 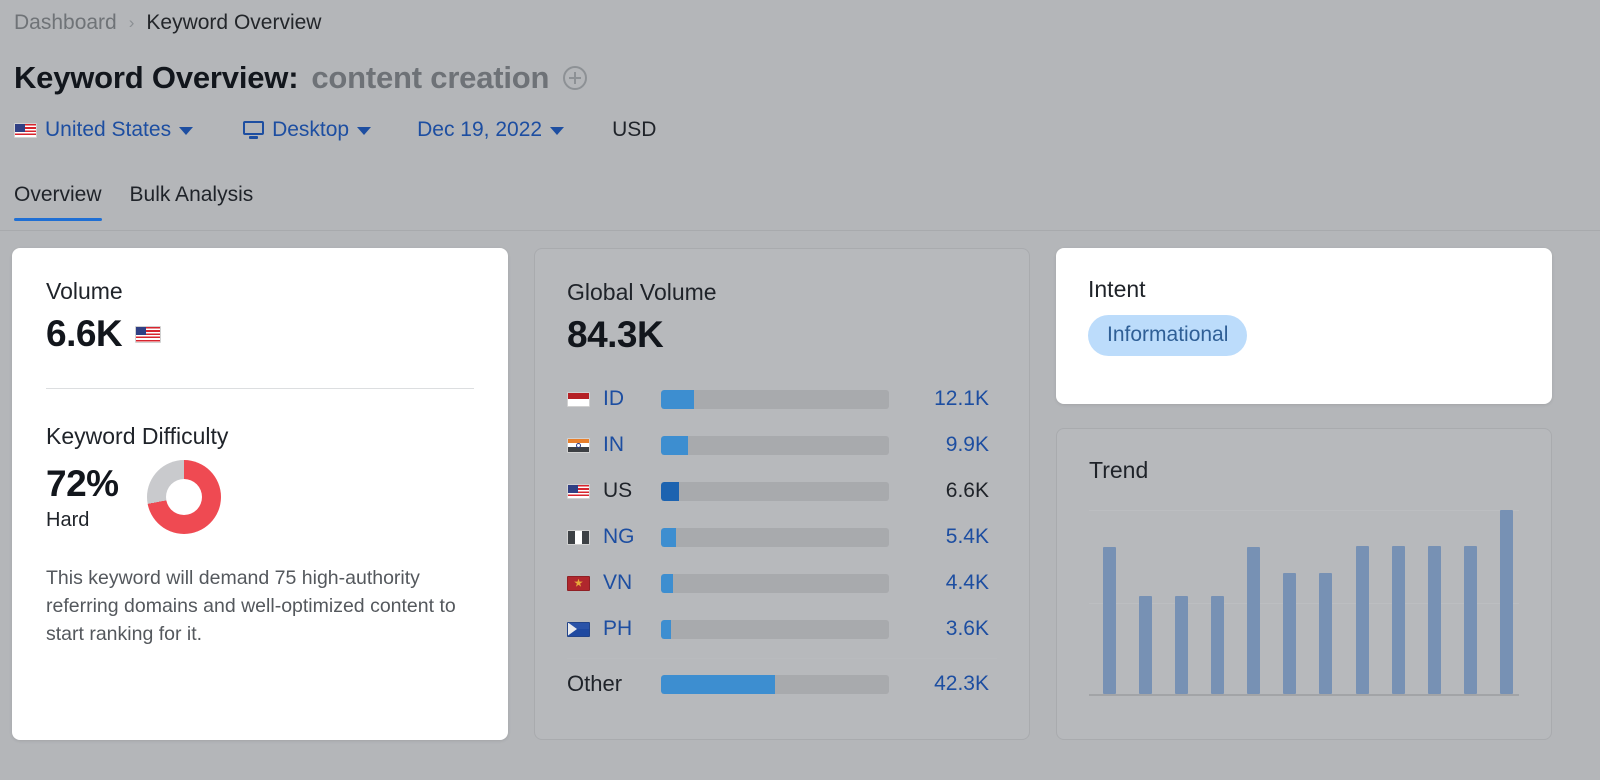 I want to click on trend-axis-baseline, so click(x=1304, y=695).